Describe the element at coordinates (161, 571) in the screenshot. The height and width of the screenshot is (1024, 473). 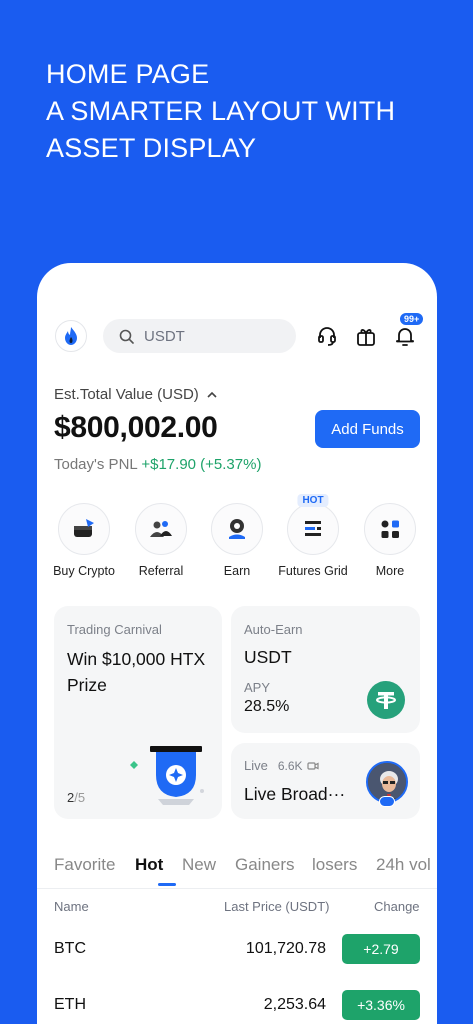
I see `action-label: Referral` at that location.